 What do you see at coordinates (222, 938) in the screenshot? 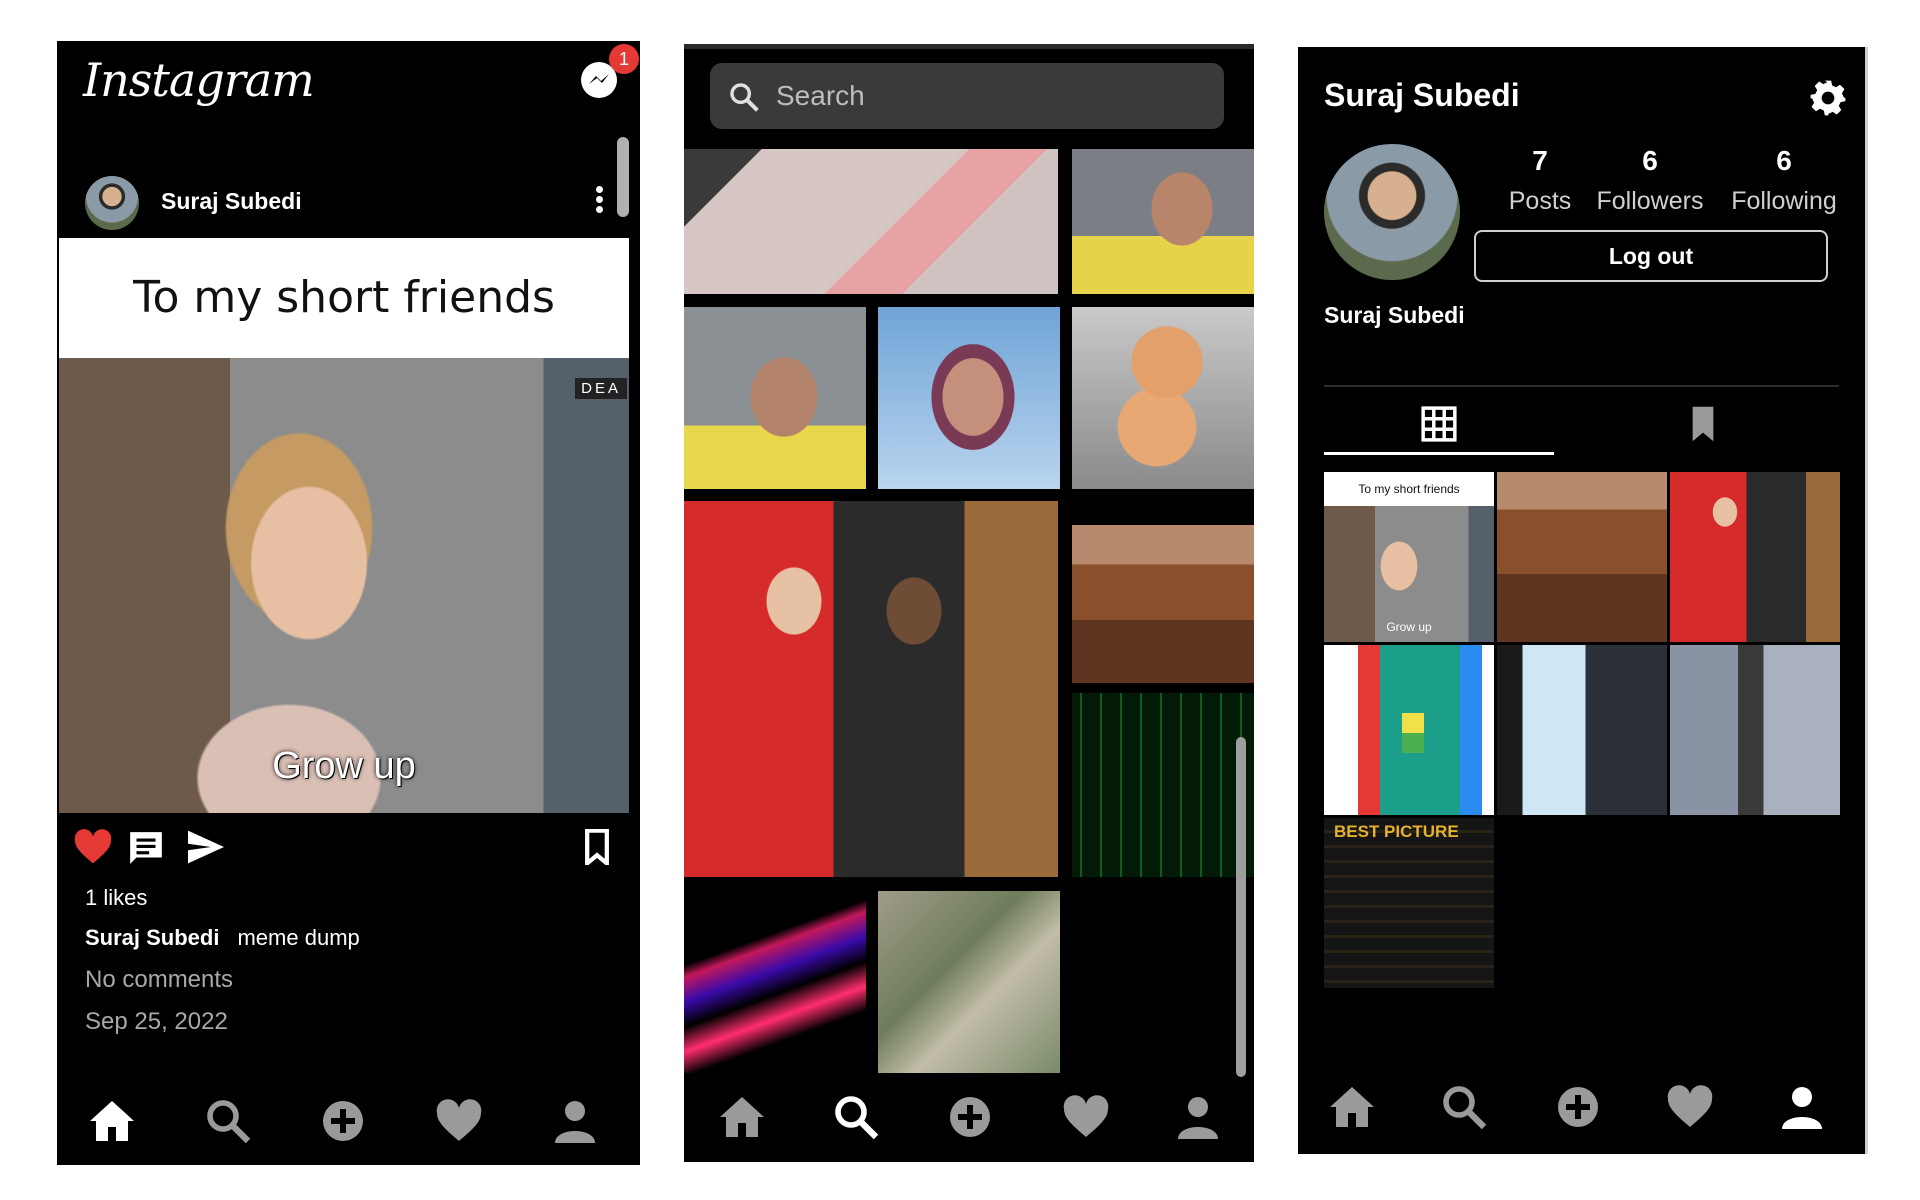
I see `post-caption: Suraj Subedi meme dump` at bounding box center [222, 938].